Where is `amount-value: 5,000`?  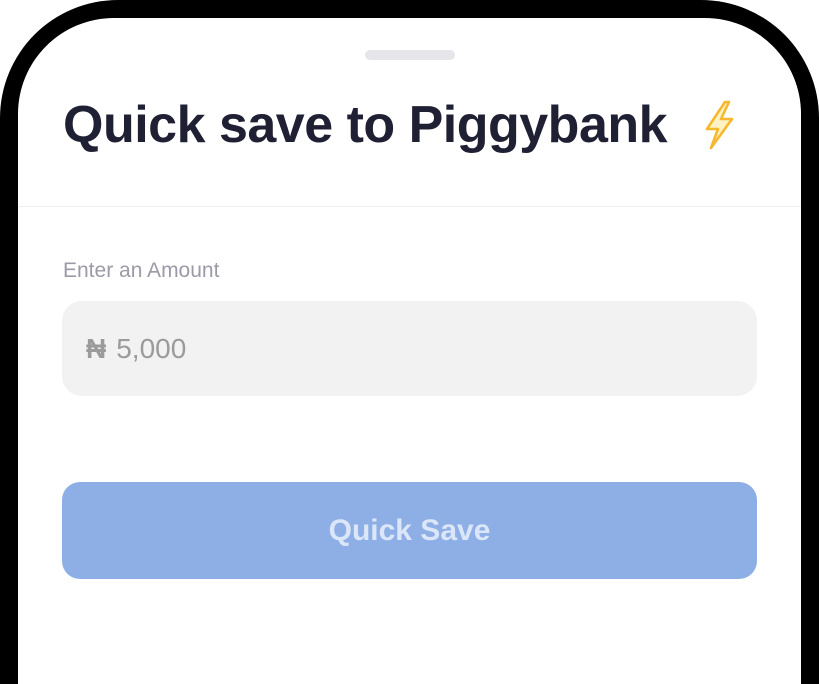 amount-value: 5,000 is located at coordinates (151, 348).